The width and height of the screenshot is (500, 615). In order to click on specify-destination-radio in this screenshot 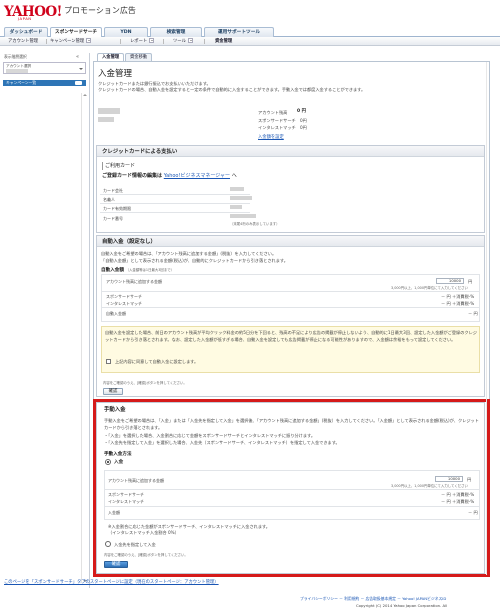, I will do `click(108, 544)`.